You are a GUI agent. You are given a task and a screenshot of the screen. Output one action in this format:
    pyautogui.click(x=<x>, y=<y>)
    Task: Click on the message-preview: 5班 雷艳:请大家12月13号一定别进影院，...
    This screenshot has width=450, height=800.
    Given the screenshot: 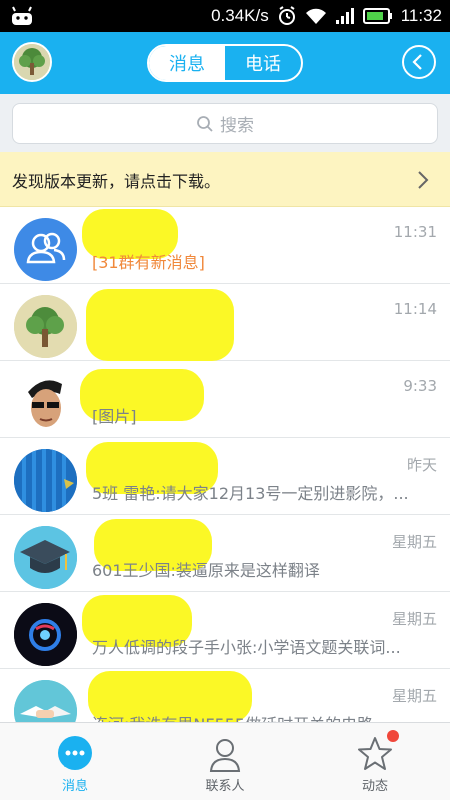 What is the action you would take?
    pyautogui.click(x=250, y=493)
    